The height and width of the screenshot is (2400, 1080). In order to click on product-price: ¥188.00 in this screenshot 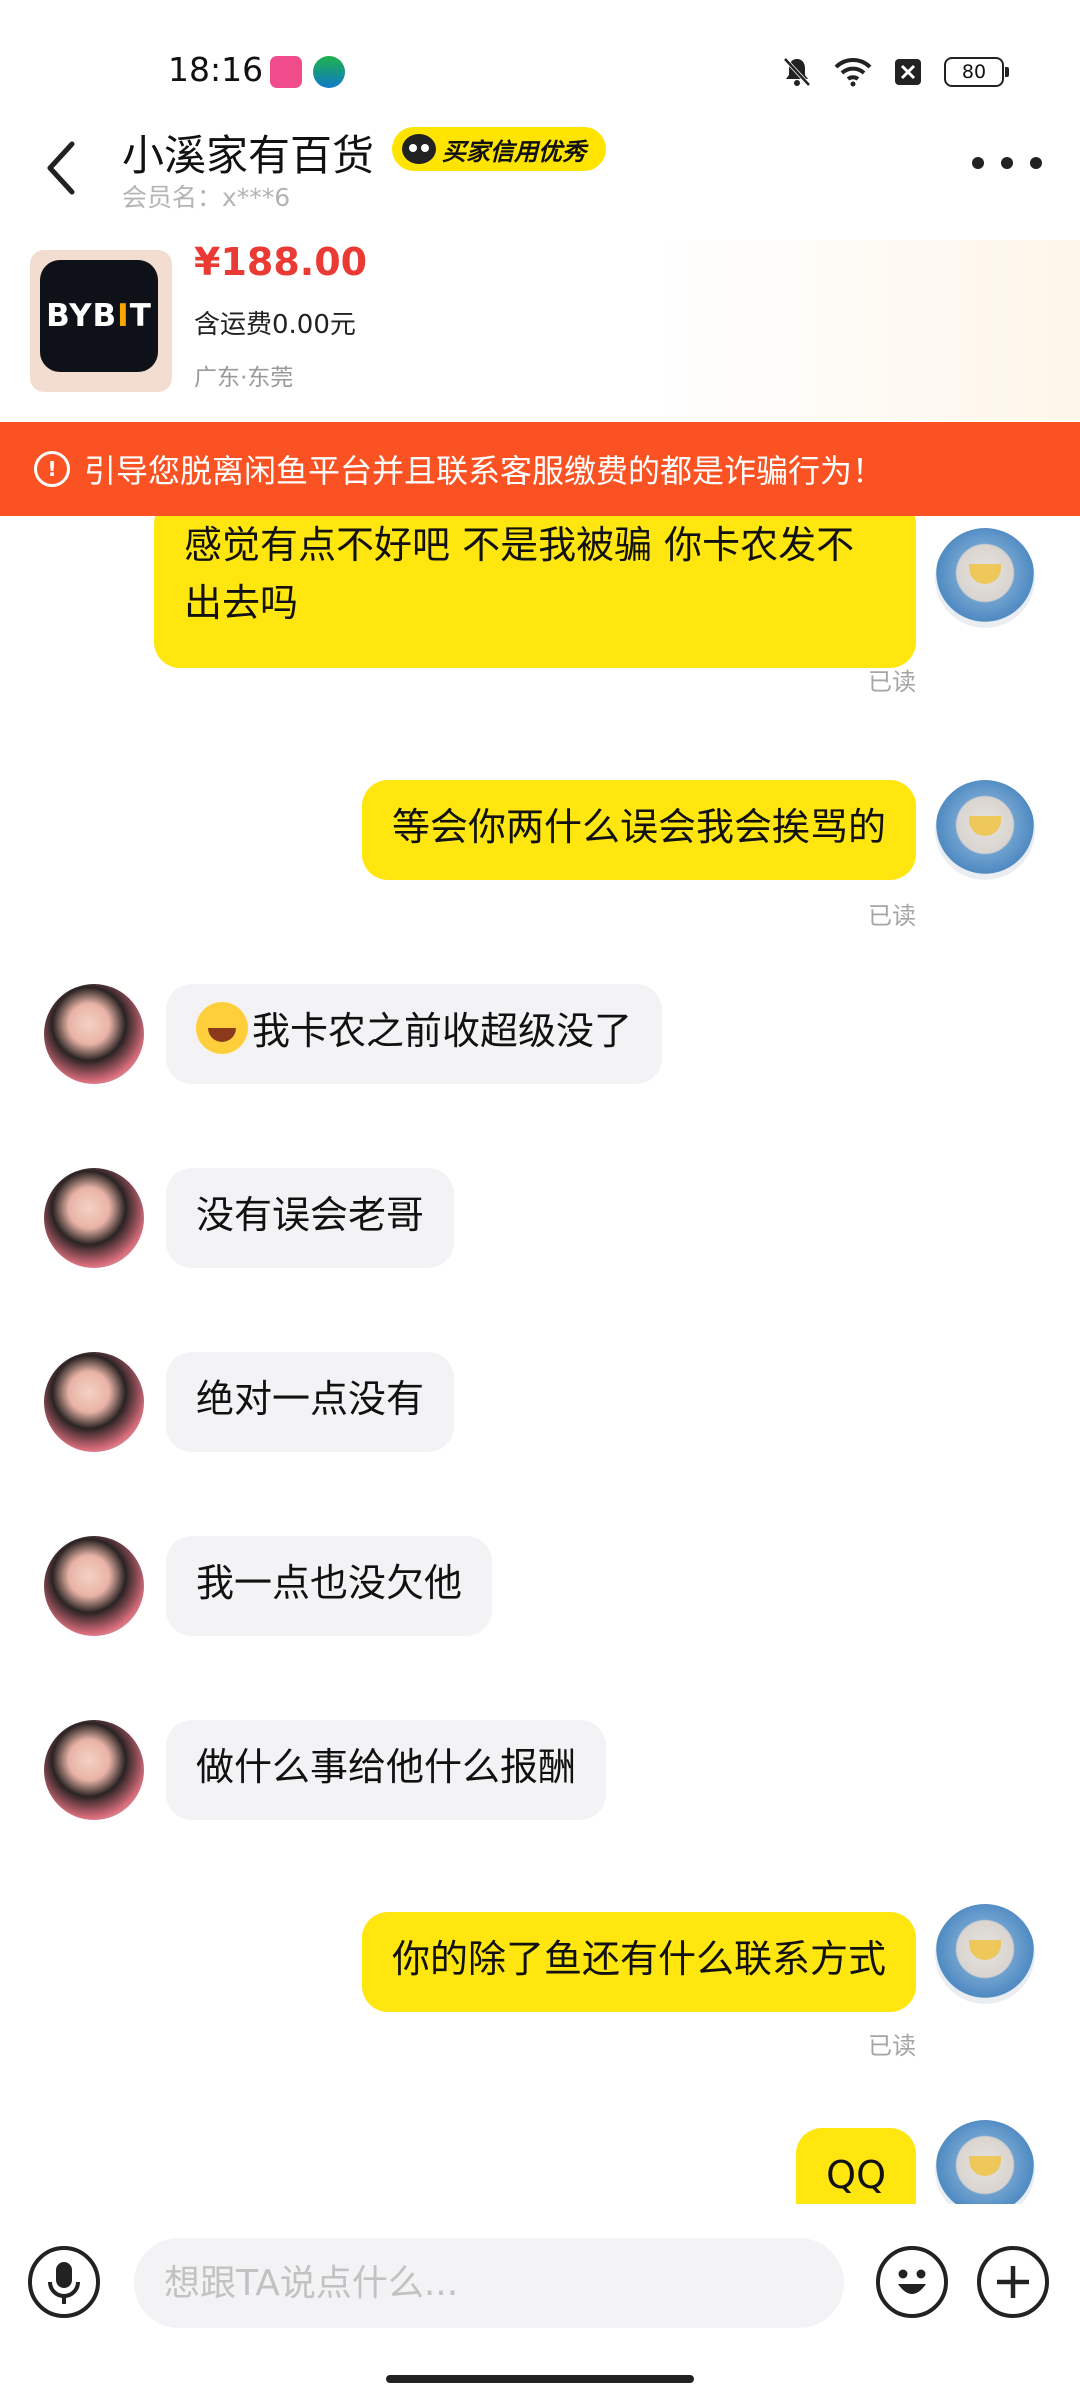, I will do `click(281, 262)`.